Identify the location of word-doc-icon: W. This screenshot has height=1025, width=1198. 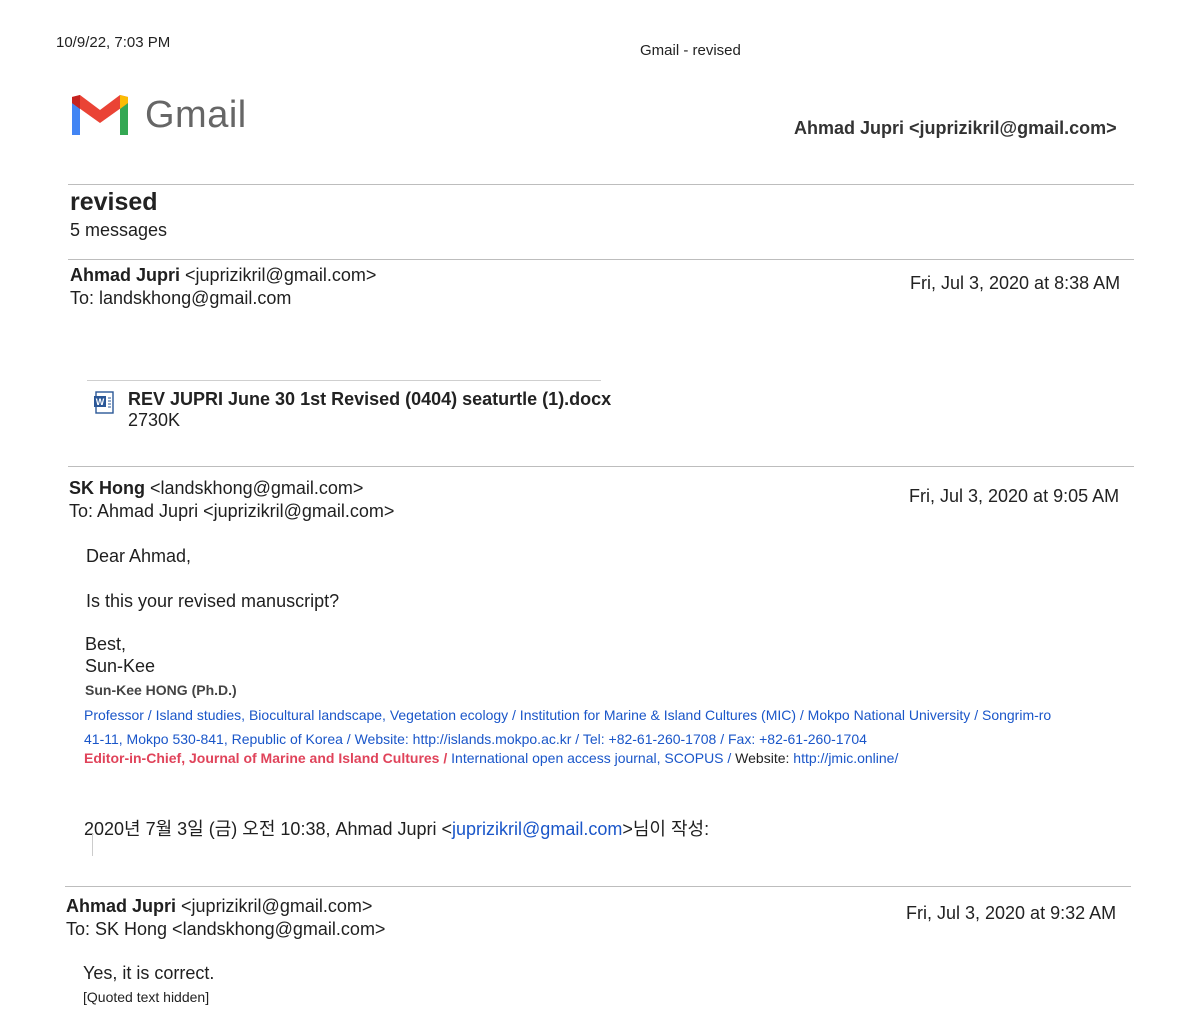
(104, 402).